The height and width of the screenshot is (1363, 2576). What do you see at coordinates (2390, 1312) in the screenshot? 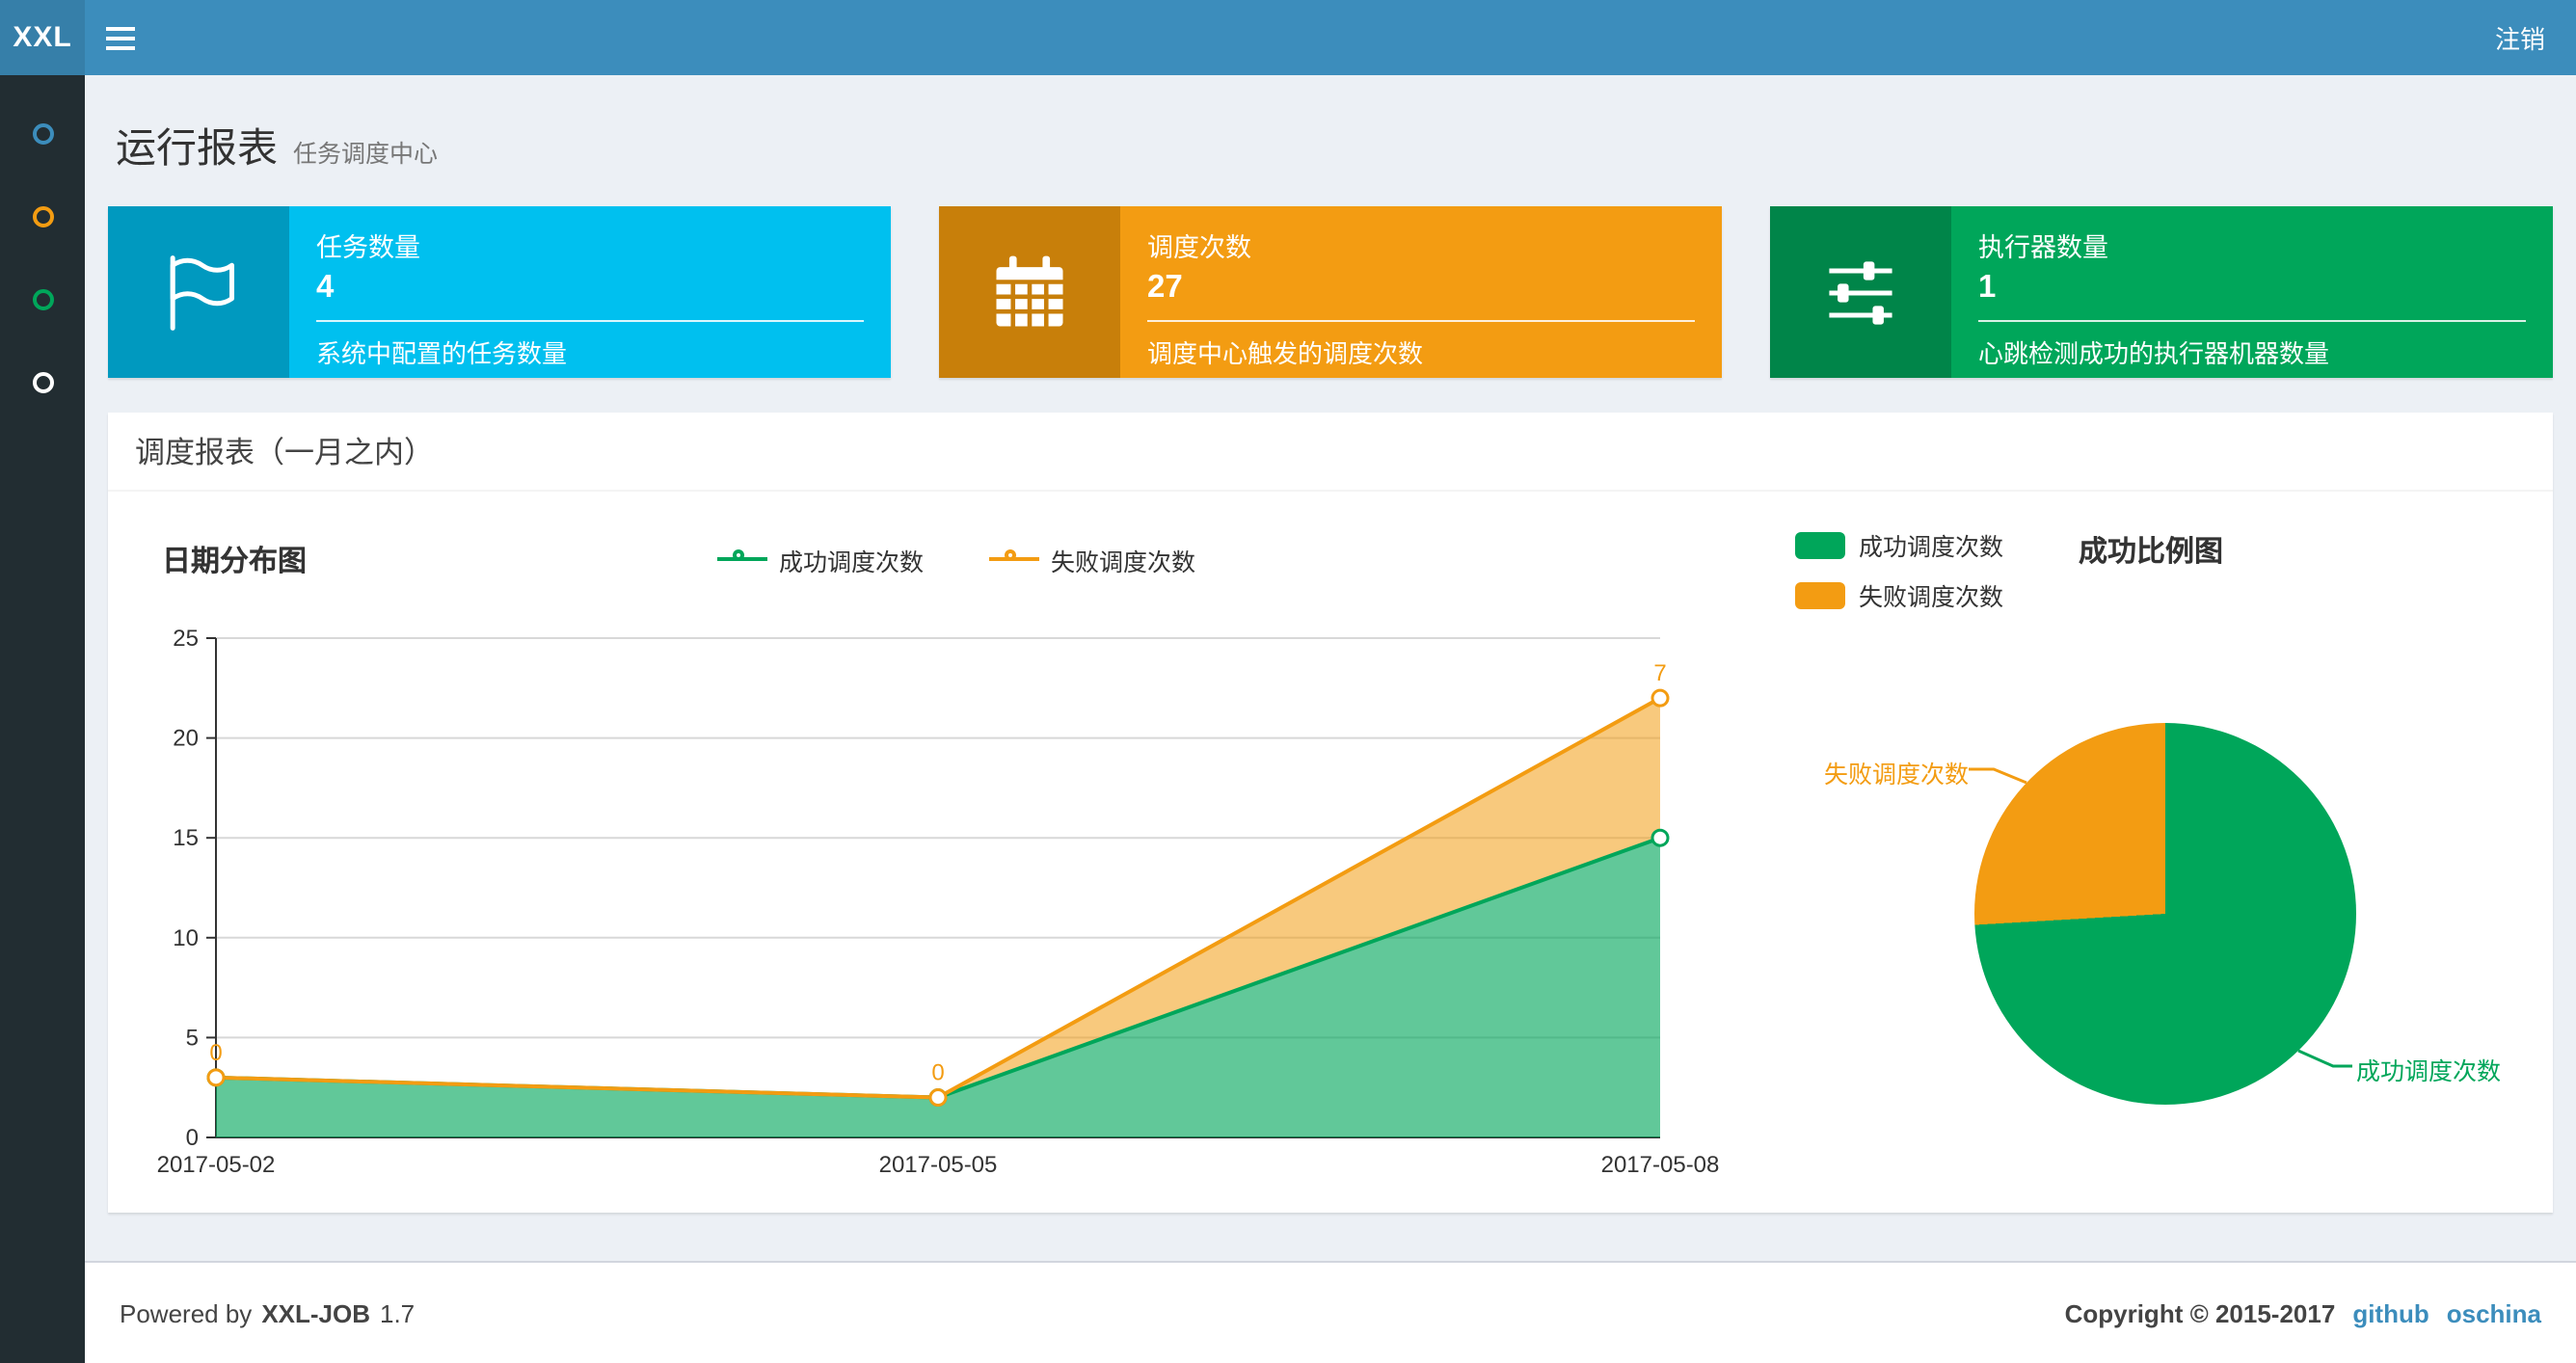
I see `github-link: github` at bounding box center [2390, 1312].